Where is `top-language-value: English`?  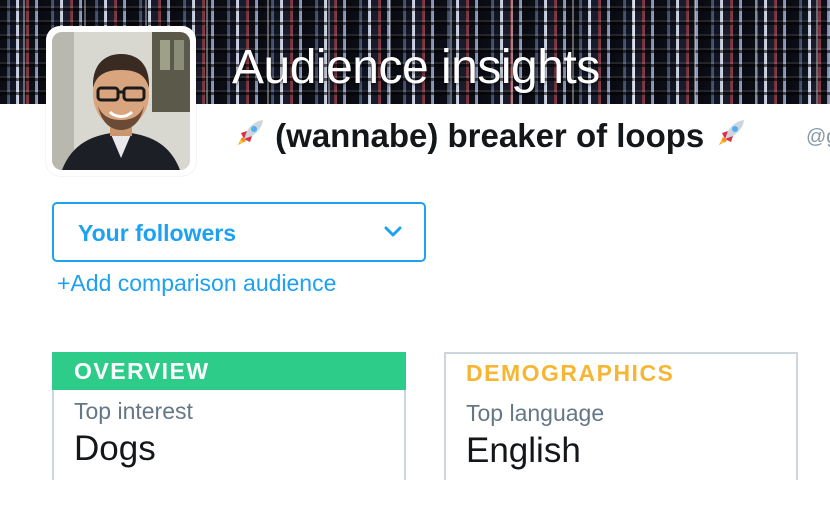
top-language-value: English is located at coordinates (523, 450).